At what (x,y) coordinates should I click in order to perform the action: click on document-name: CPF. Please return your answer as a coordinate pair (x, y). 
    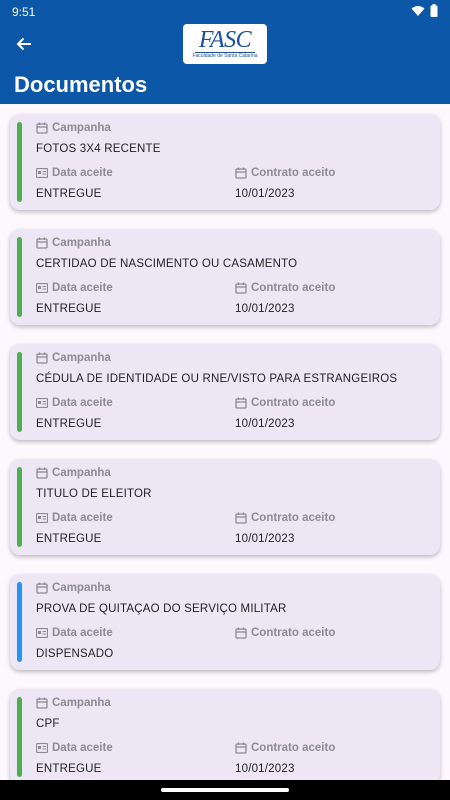
    Looking at the image, I should click on (48, 724).